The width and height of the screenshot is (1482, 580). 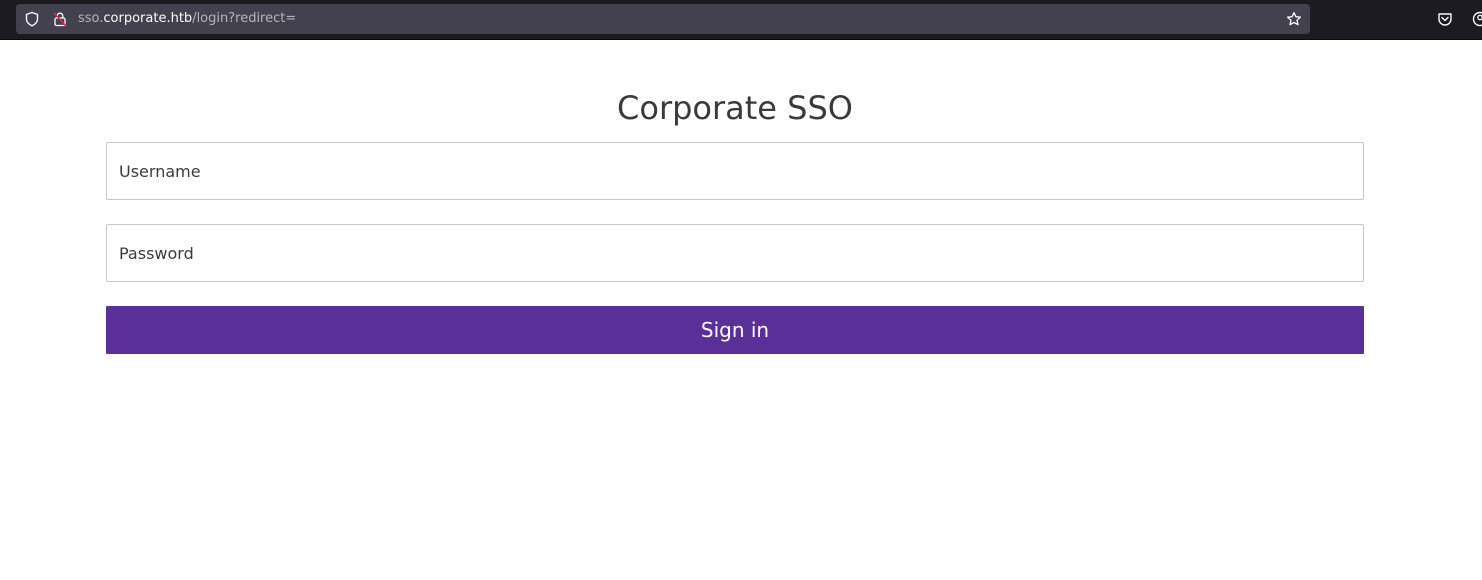 I want to click on address-bar: sso.corporate.htb/login?redirect=, so click(x=663, y=19).